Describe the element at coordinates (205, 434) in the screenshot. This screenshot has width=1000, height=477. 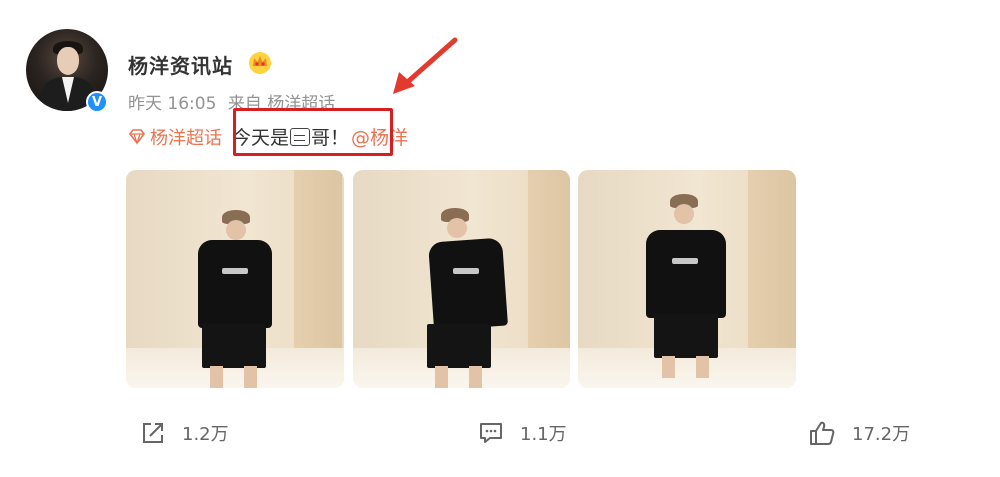
I see `share-count: 1.2万` at that location.